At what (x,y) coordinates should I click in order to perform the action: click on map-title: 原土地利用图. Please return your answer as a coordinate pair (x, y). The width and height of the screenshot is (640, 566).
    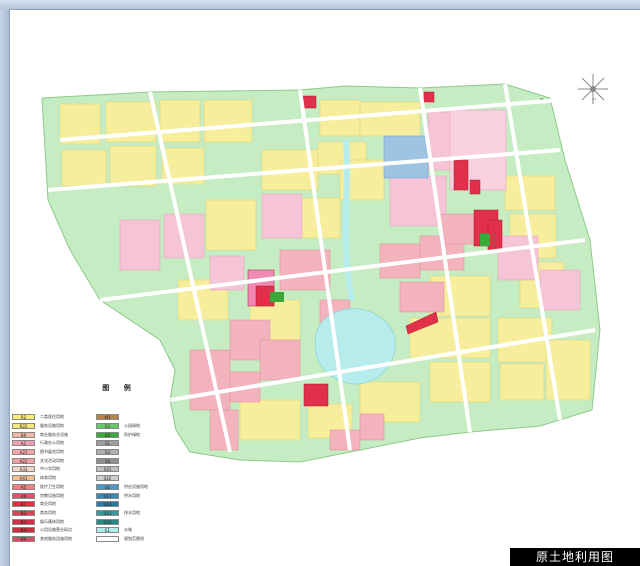
    Looking at the image, I should click on (575, 557).